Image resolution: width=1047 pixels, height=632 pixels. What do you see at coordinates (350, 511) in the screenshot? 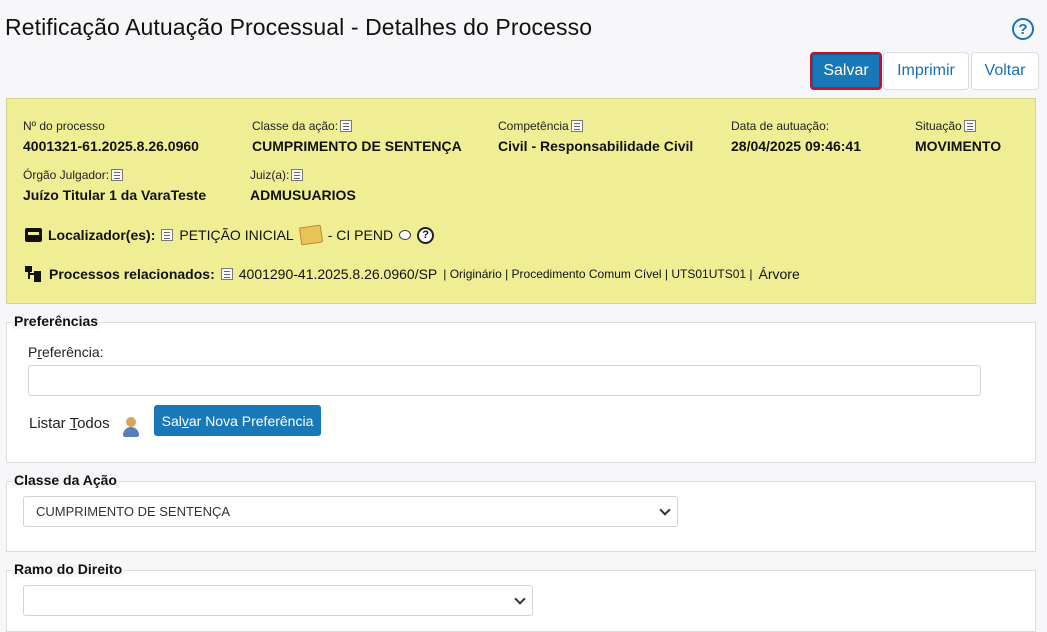
I see `action-class-select: CUMPRIMENTO DE SENTENÇA` at bounding box center [350, 511].